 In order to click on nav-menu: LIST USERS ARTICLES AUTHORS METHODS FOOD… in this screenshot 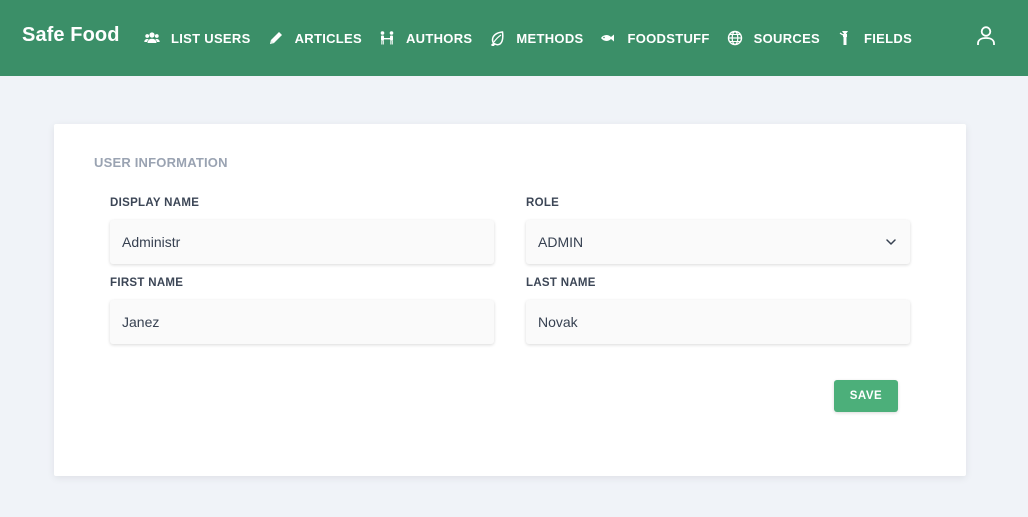, I will do `click(535, 38)`.